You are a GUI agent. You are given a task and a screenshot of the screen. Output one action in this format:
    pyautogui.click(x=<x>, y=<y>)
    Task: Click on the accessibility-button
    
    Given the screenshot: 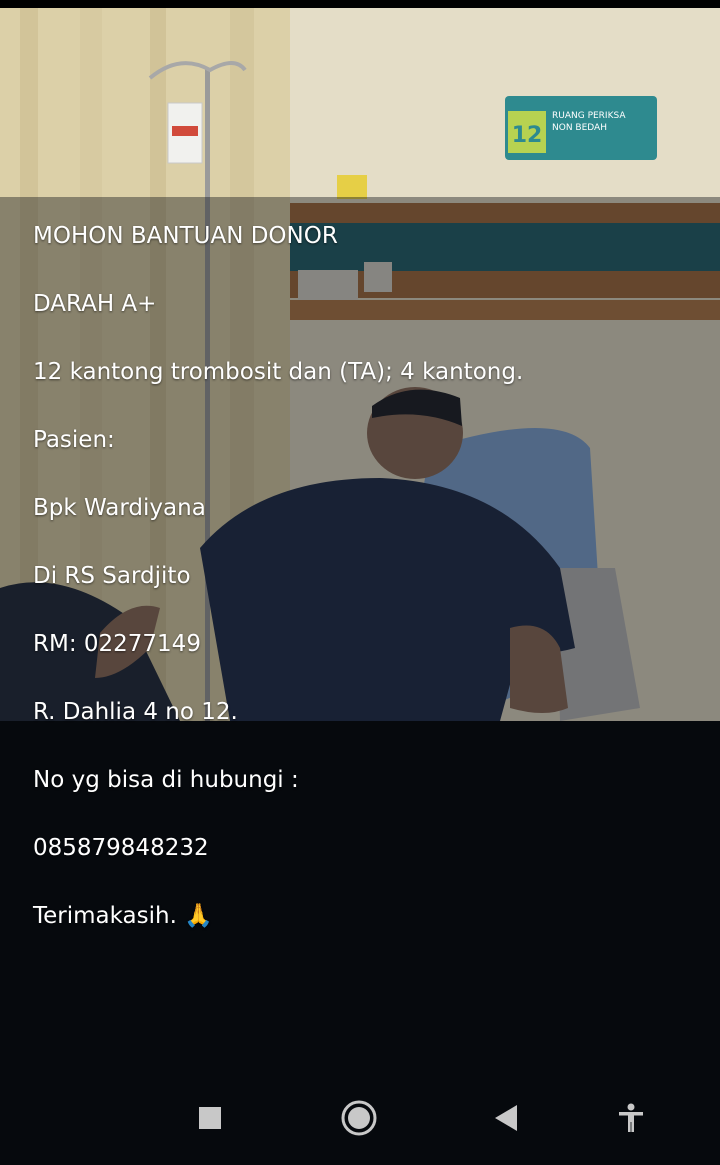 What is the action you would take?
    pyautogui.click(x=631, y=1118)
    